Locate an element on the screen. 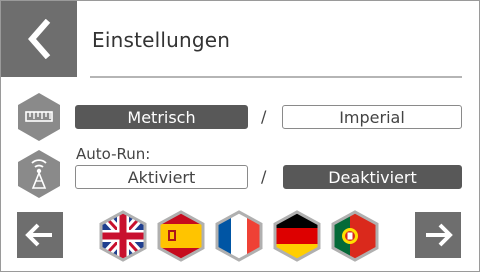 Image resolution: width=480 pixels, height=272 pixels. page-title: Einstellungen is located at coordinates (161, 40).